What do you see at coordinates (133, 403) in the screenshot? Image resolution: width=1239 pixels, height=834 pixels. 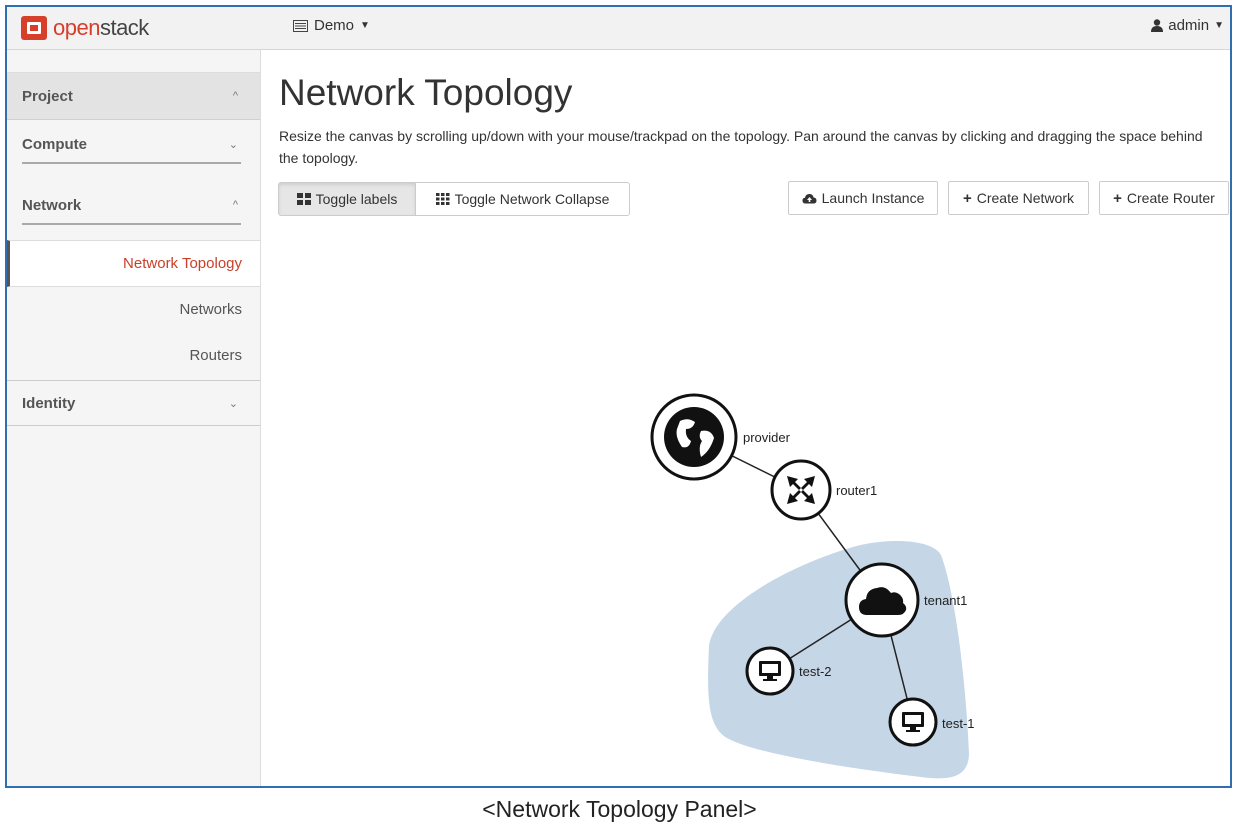 I see `sidebar-identity-header: Identity ⌄` at bounding box center [133, 403].